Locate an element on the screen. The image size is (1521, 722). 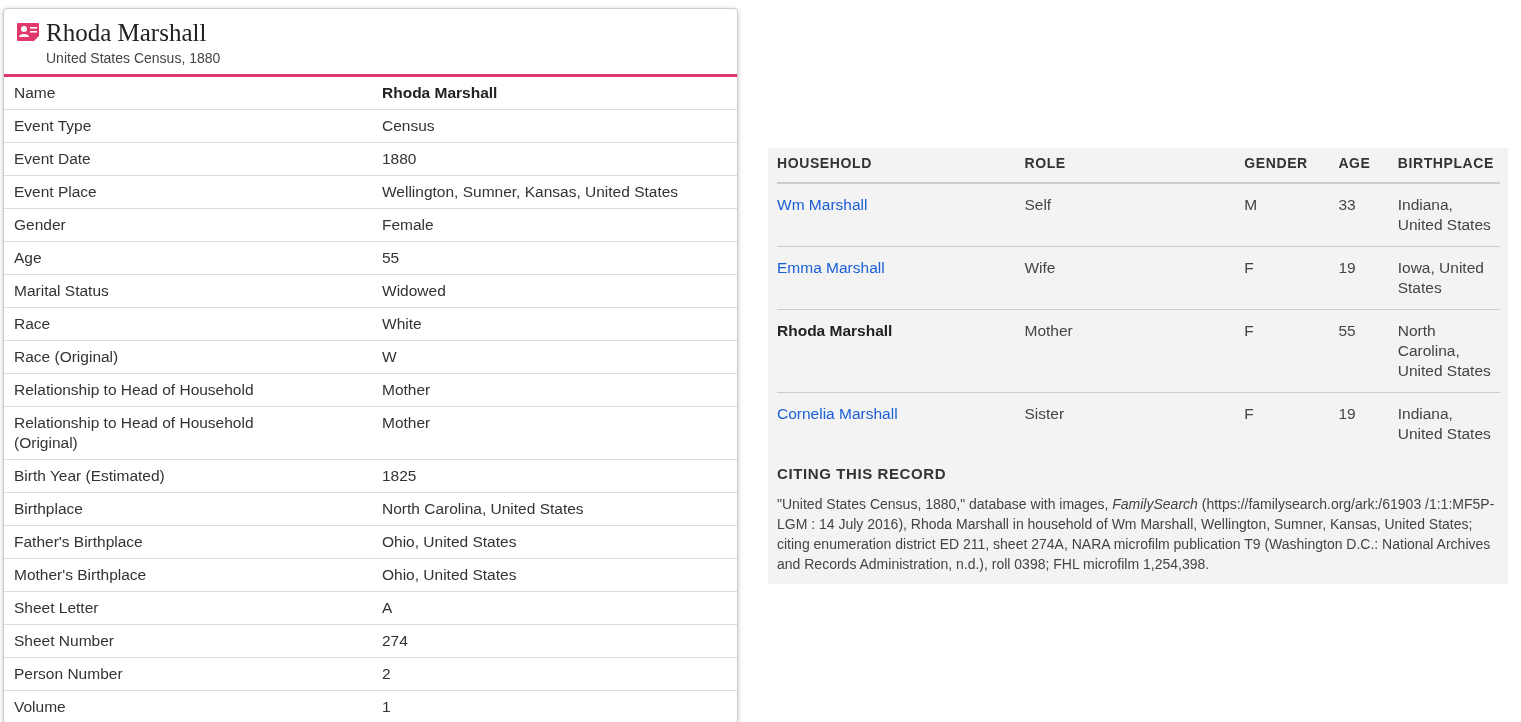
column-header: ROLE is located at coordinates (1045, 163).